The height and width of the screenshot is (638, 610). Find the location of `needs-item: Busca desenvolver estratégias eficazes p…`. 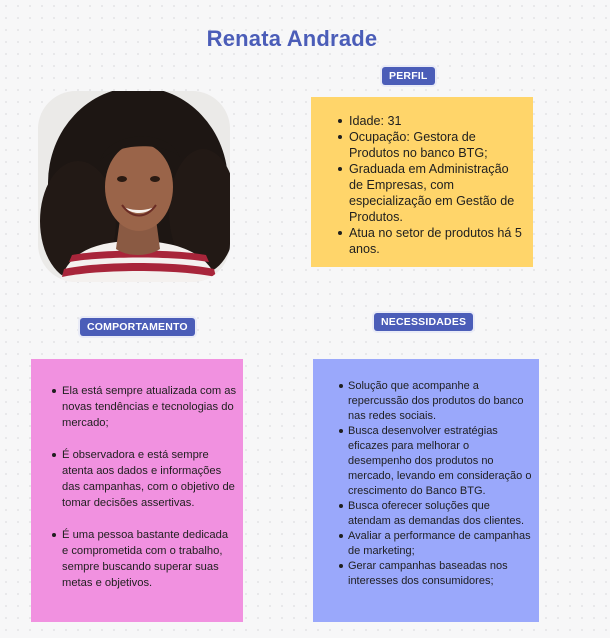

needs-item: Busca desenvolver estratégias eficazes p… is located at coordinates (435, 461).